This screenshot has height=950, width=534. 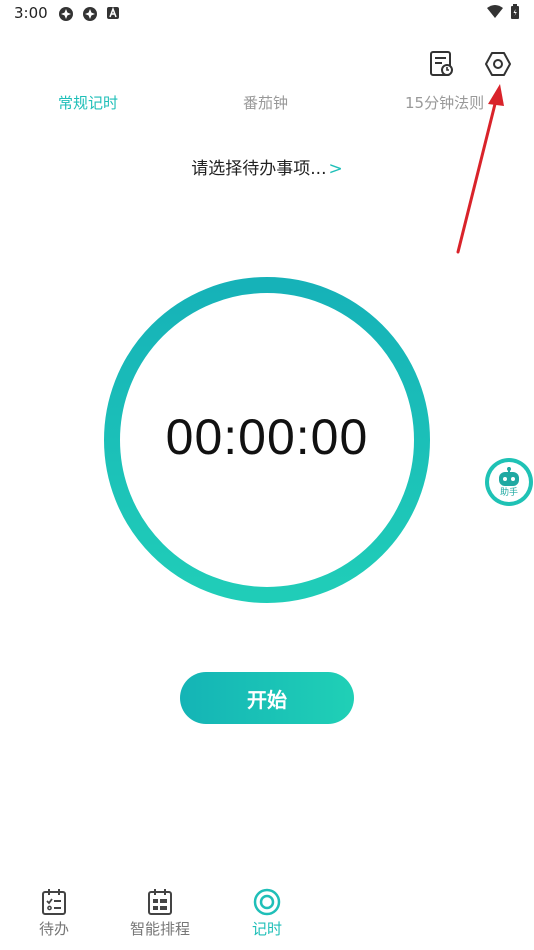 I want to click on timer-icon, so click(x=267, y=902).